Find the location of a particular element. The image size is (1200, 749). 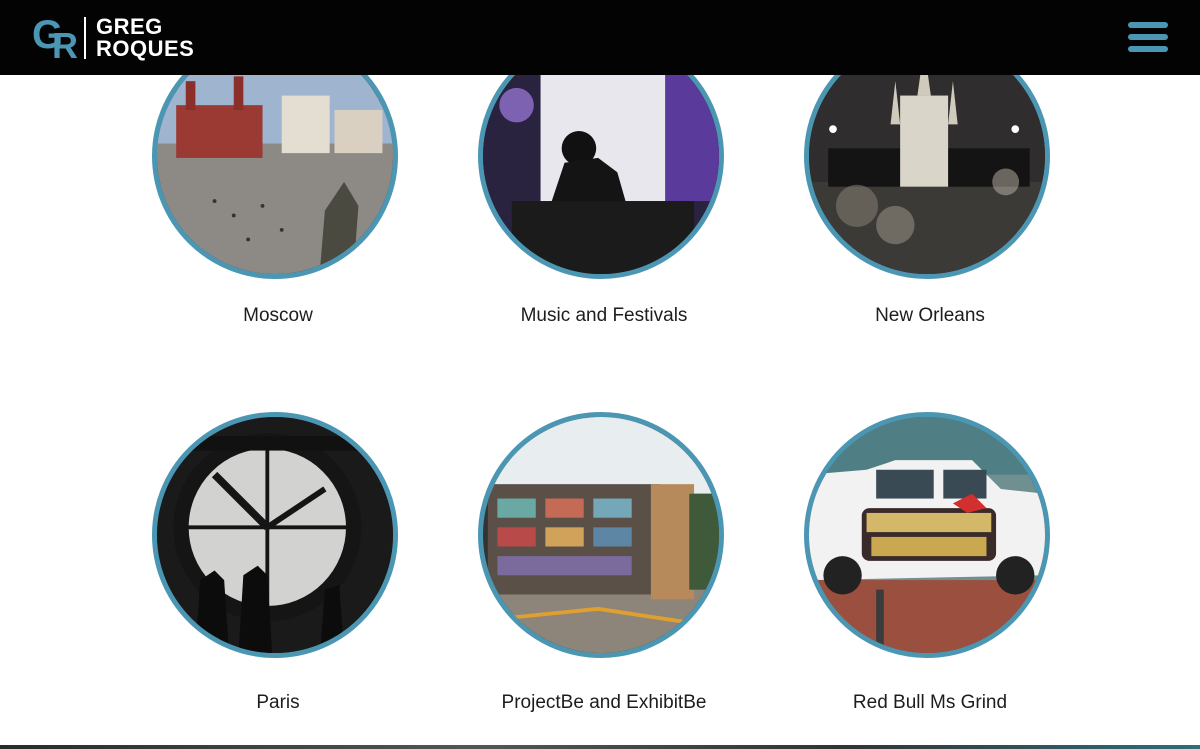

logo-line-2: ROQUES is located at coordinates (145, 48).